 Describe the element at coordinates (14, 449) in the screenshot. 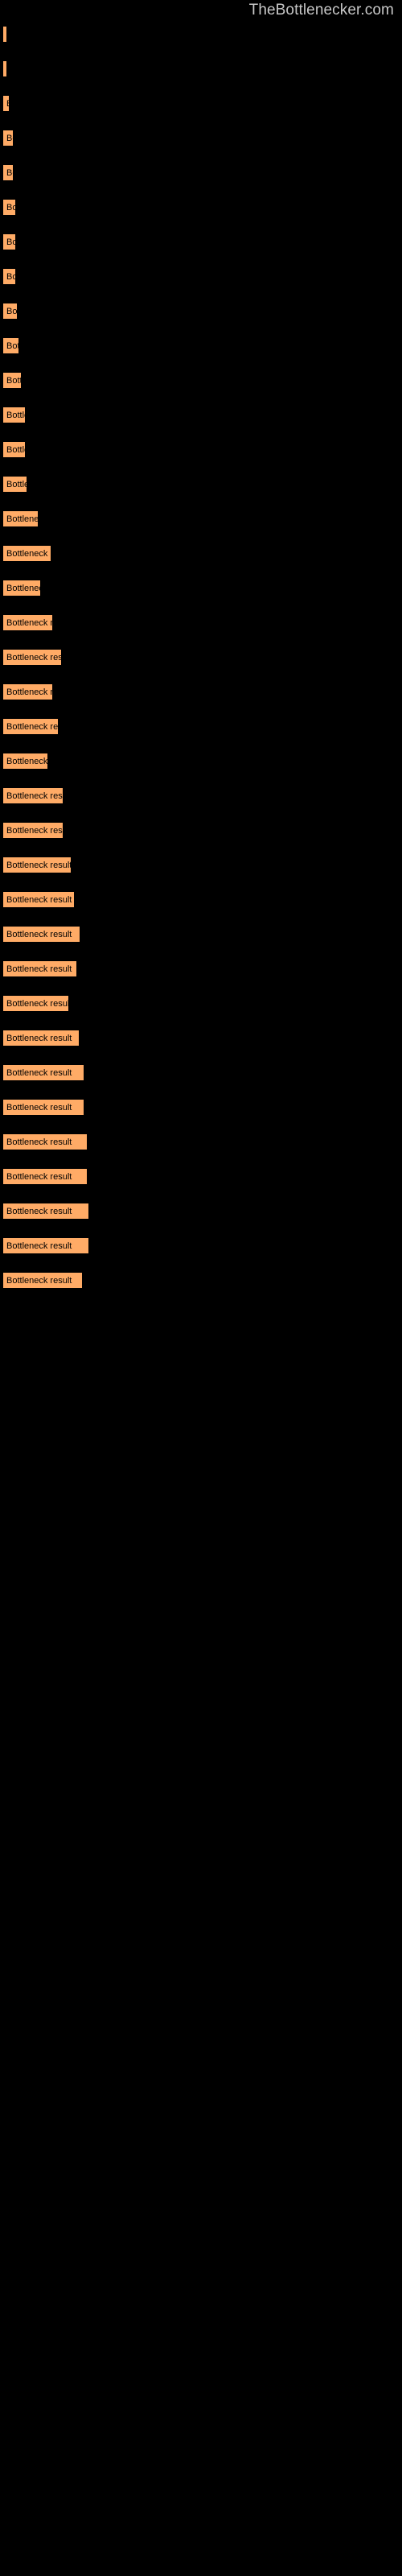

I see `bar-12: Bottleneck result` at that location.